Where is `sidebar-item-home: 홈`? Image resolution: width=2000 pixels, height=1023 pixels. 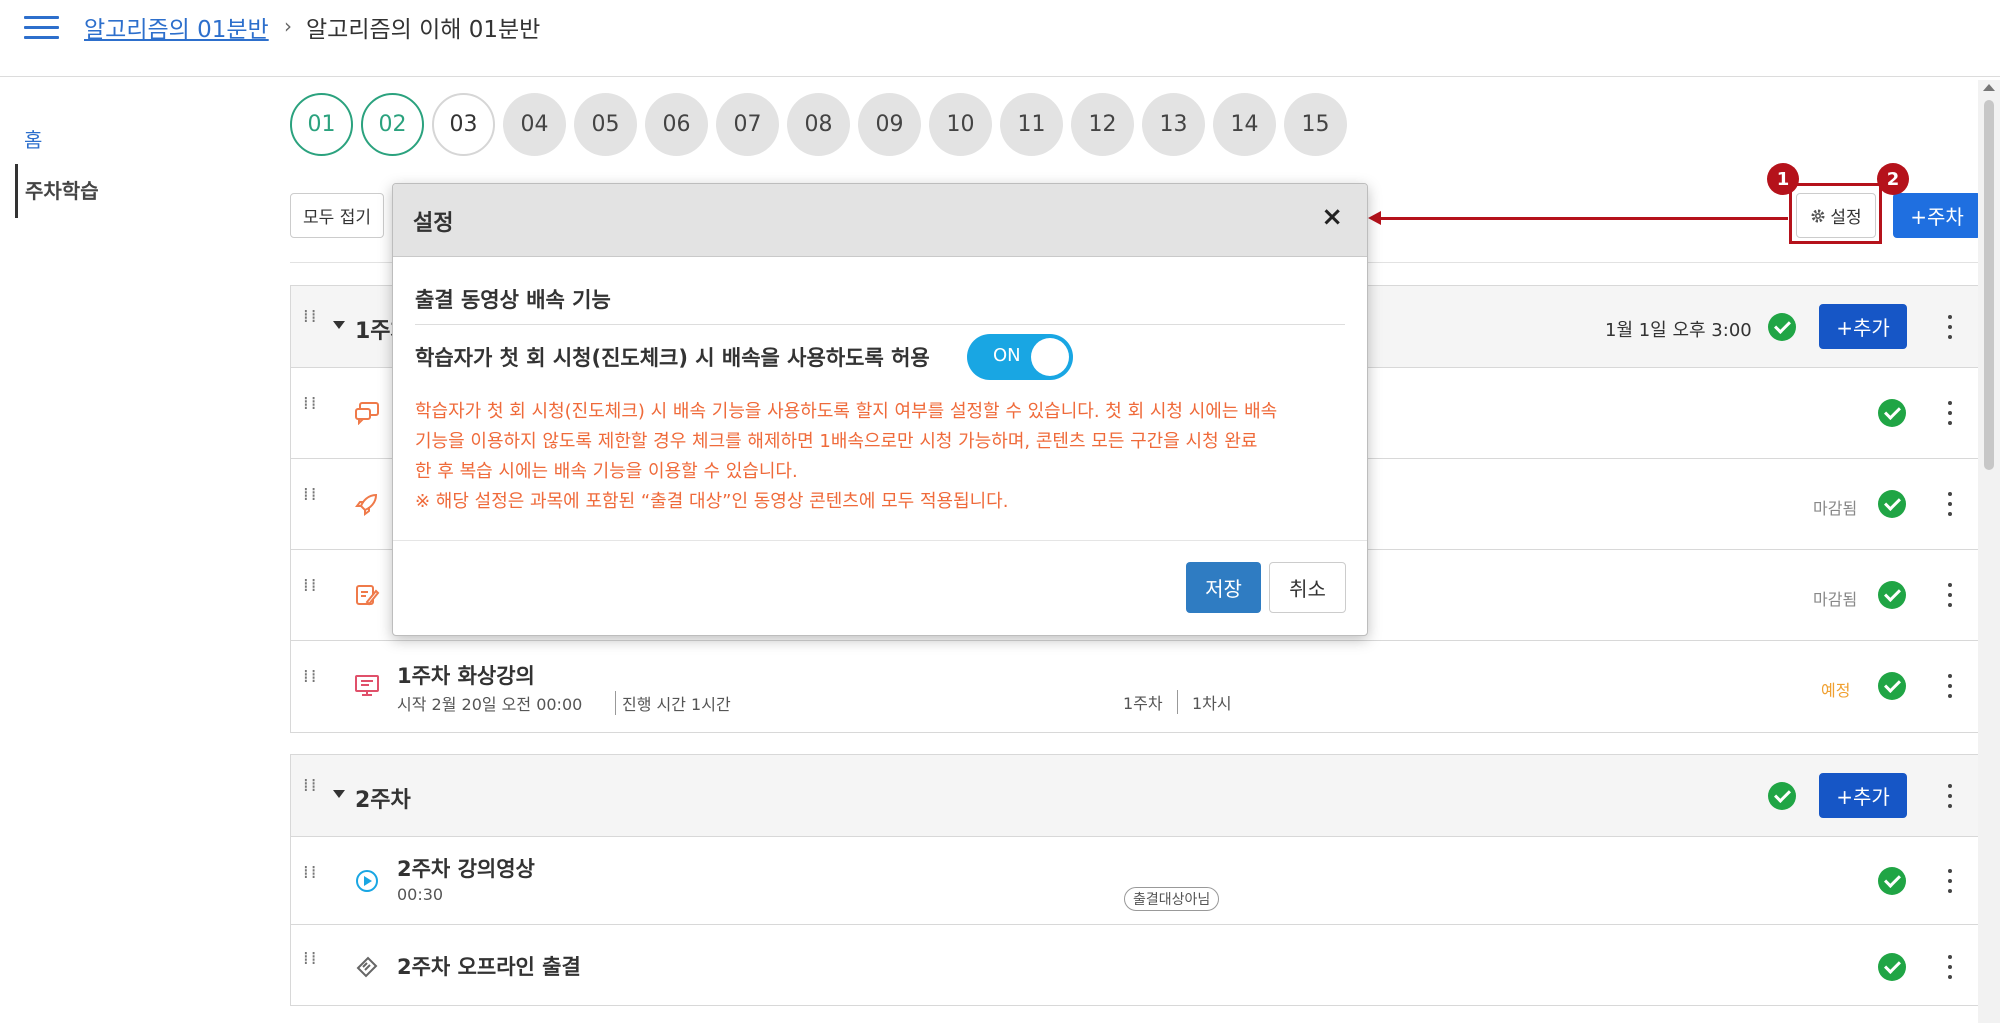 sidebar-item-home: 홈 is located at coordinates (33, 138).